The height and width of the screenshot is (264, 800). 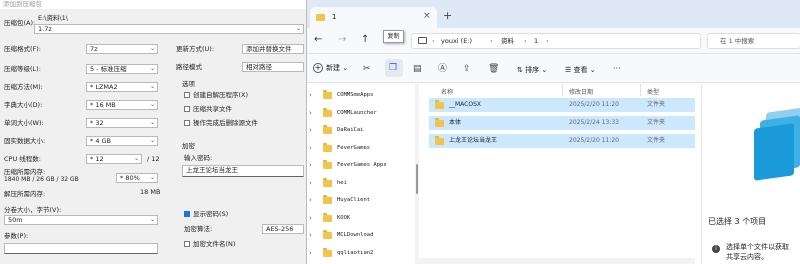 I want to click on close-icon: ×, so click(x=427, y=16).